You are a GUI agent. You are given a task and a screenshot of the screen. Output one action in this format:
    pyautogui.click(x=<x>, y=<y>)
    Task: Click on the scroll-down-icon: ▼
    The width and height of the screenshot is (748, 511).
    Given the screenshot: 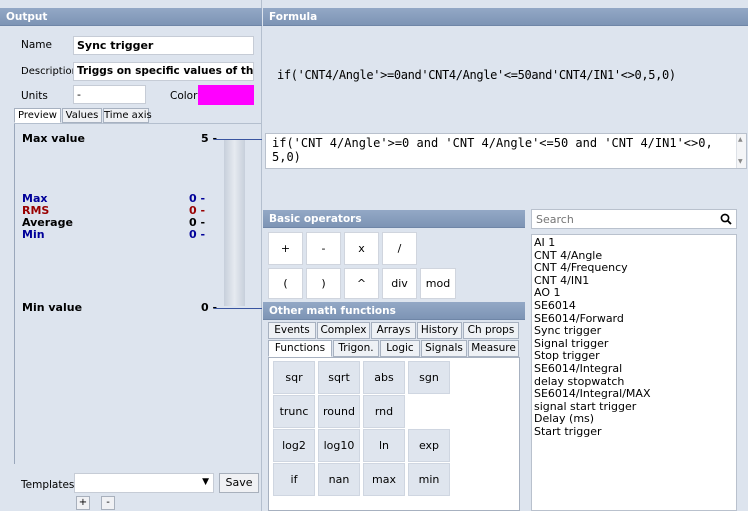 What is the action you would take?
    pyautogui.click(x=740, y=161)
    